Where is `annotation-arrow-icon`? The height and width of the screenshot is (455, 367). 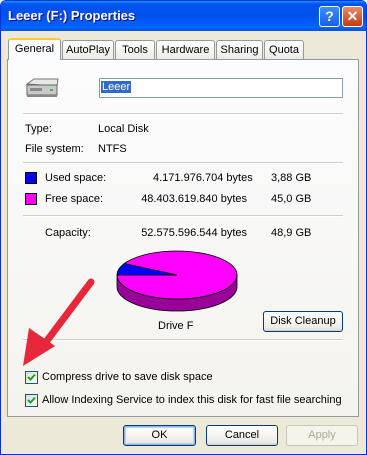 annotation-arrow-icon is located at coordinates (59, 322).